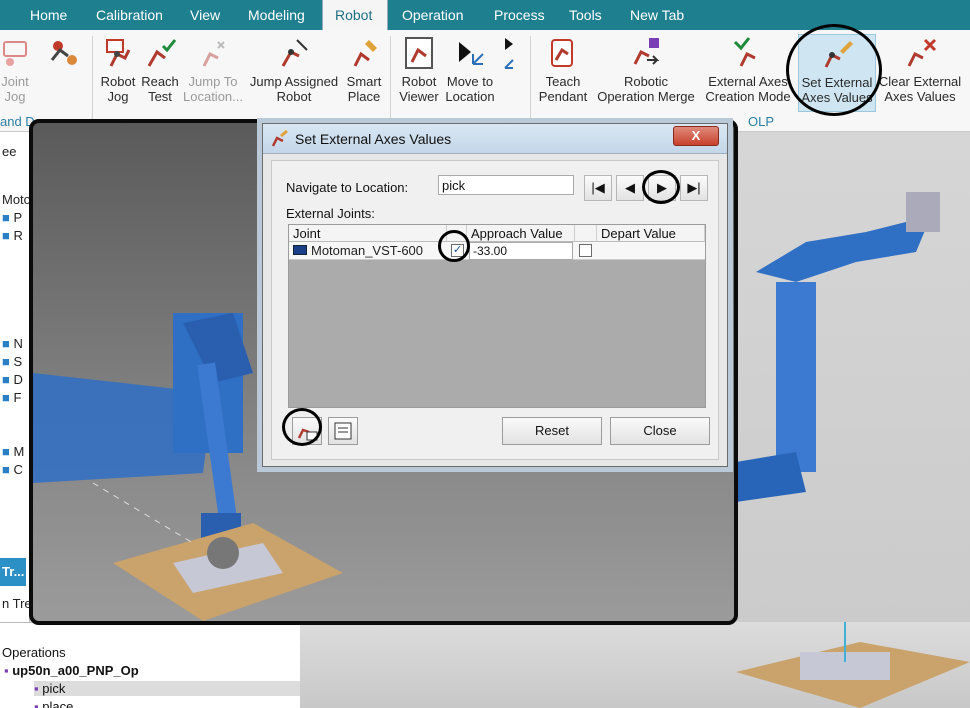 Image resolution: width=970 pixels, height=708 pixels. I want to click on external-axes-creation-mode-label2: Creation Mode, so click(748, 96).